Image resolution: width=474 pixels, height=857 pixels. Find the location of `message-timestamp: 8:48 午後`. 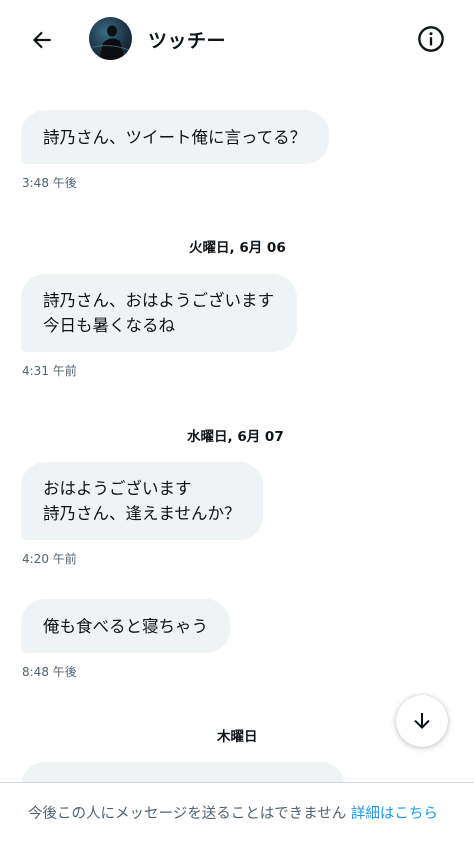

message-timestamp: 8:48 午後 is located at coordinates (49, 672).